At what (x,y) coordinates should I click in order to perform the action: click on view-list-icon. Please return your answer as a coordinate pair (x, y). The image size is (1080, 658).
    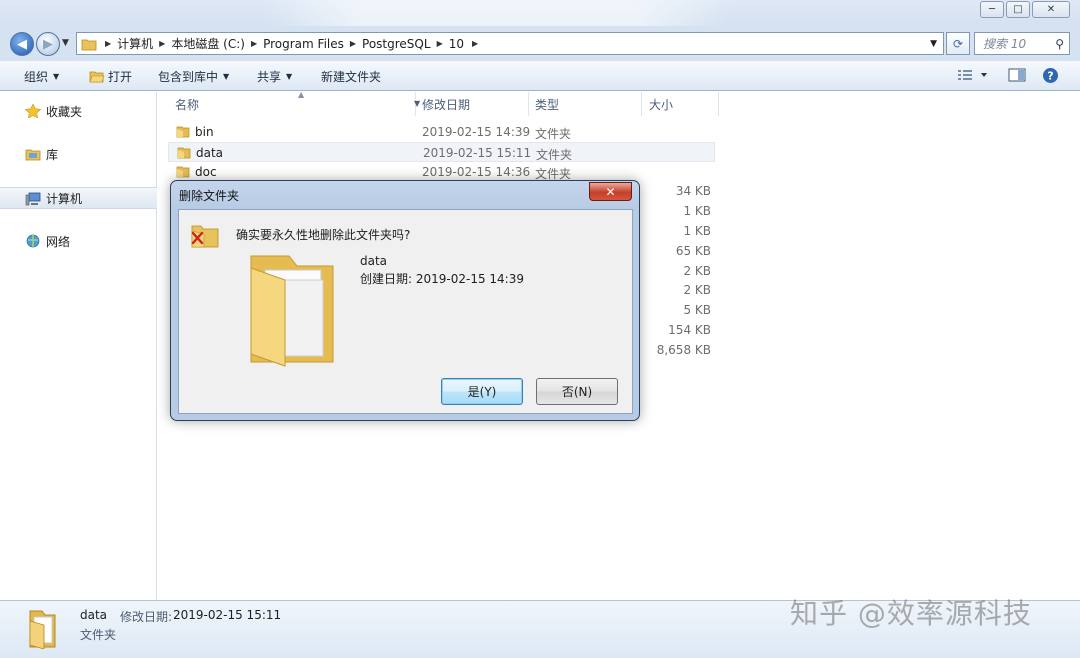
    Looking at the image, I should click on (972, 75).